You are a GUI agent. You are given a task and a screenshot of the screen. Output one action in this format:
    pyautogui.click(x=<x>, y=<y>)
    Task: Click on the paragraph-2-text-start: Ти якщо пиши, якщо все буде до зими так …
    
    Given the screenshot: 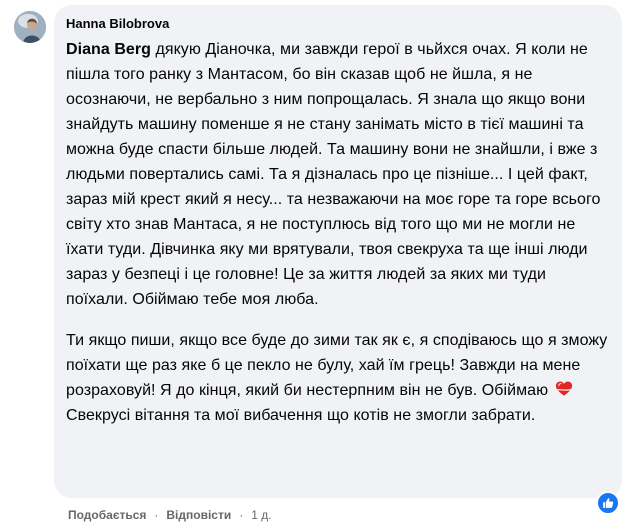 What is the action you would take?
    pyautogui.click(x=337, y=365)
    